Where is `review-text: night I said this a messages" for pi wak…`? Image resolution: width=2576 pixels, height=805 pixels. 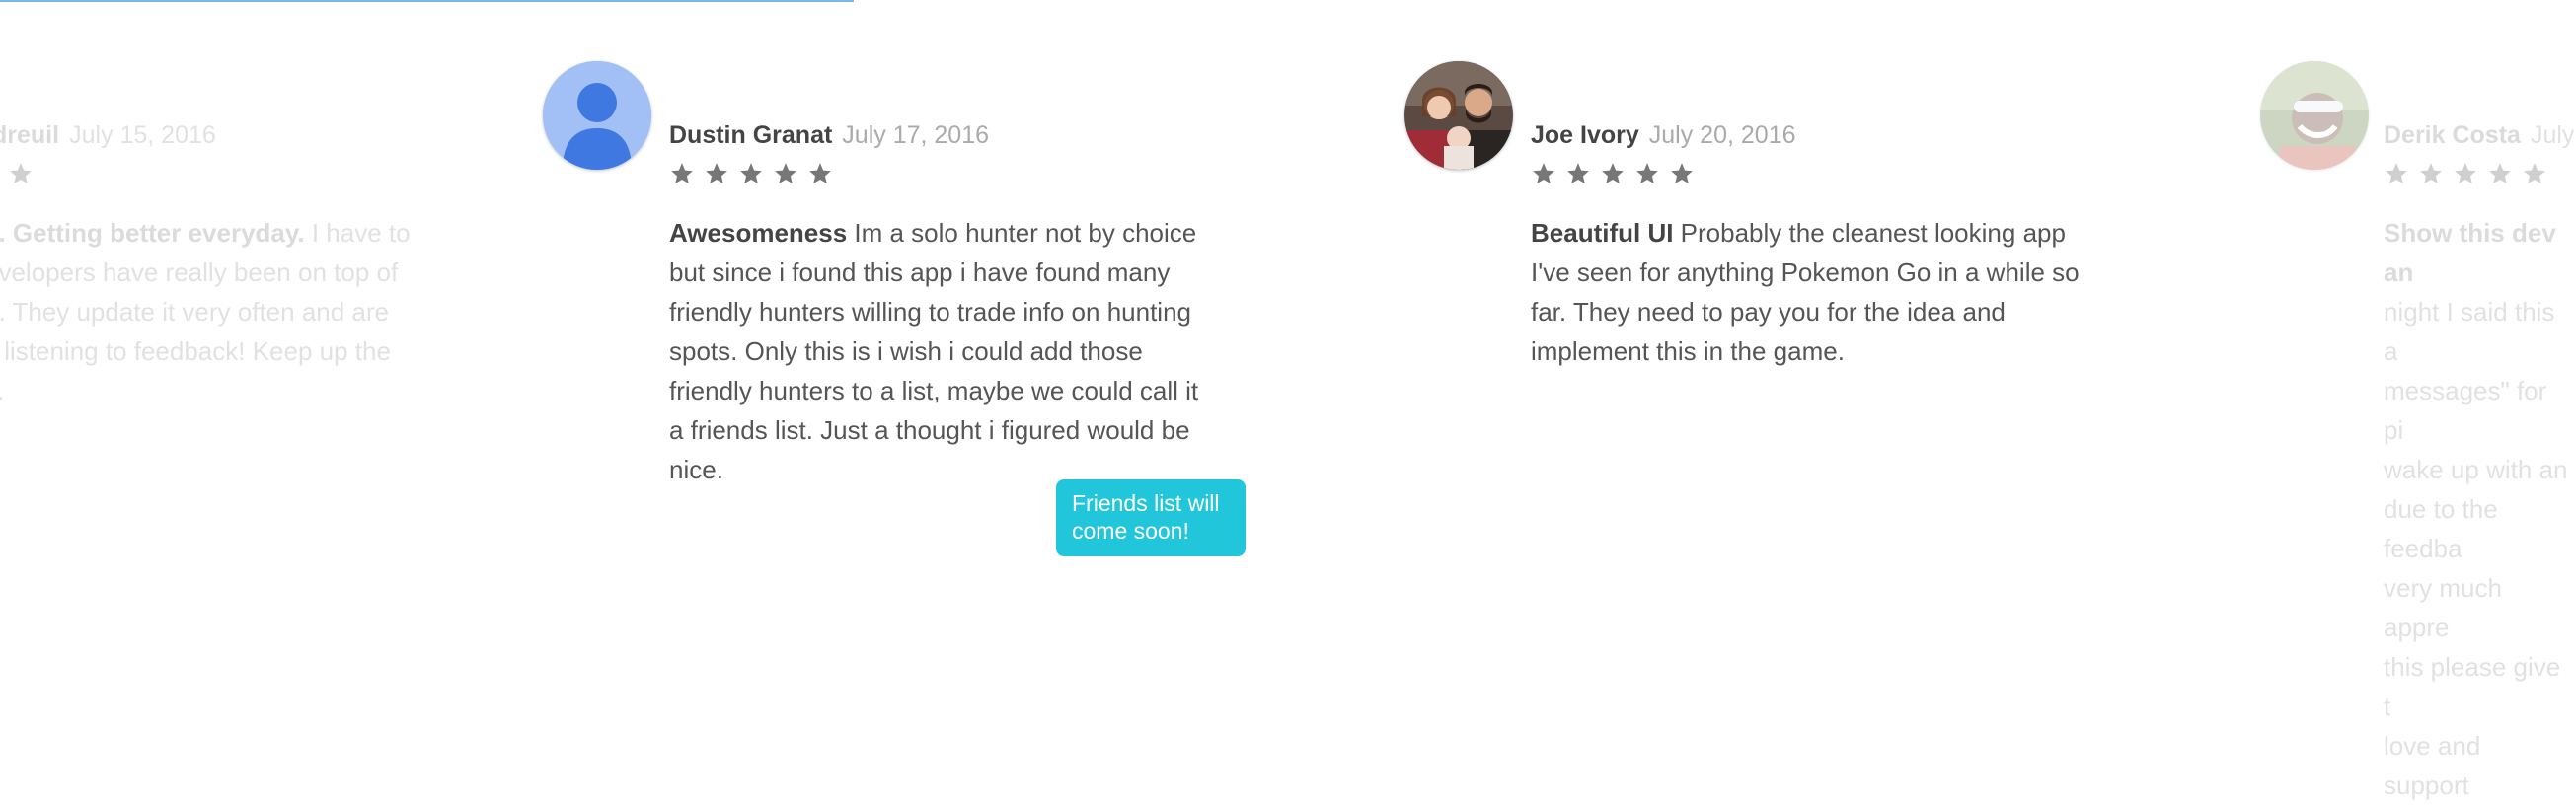
review-text: night I said this a messages" for pi wak… is located at coordinates (2476, 549).